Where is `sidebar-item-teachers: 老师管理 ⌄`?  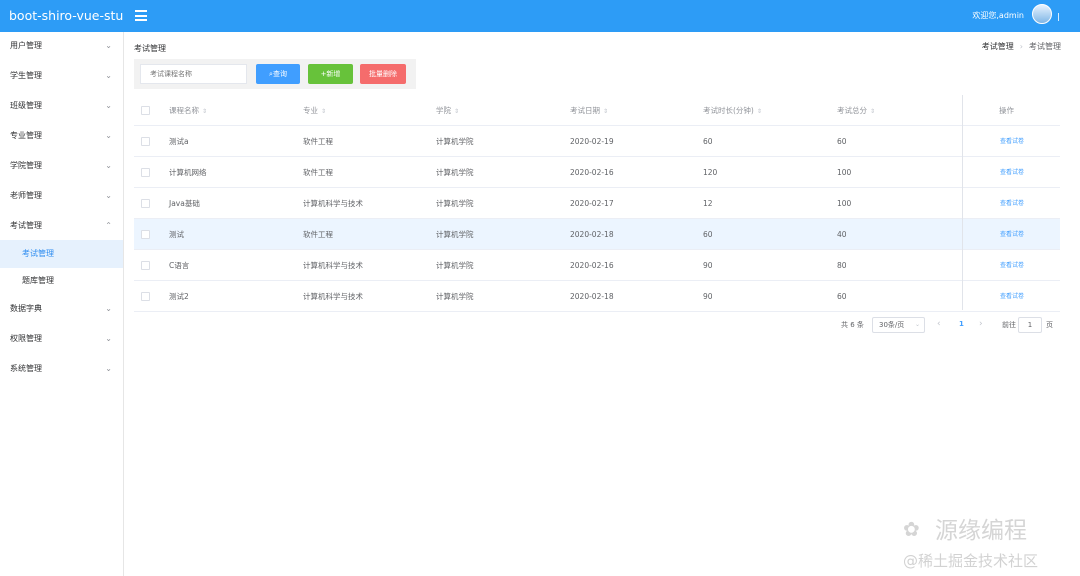 sidebar-item-teachers: 老师管理 ⌄ is located at coordinates (61, 196).